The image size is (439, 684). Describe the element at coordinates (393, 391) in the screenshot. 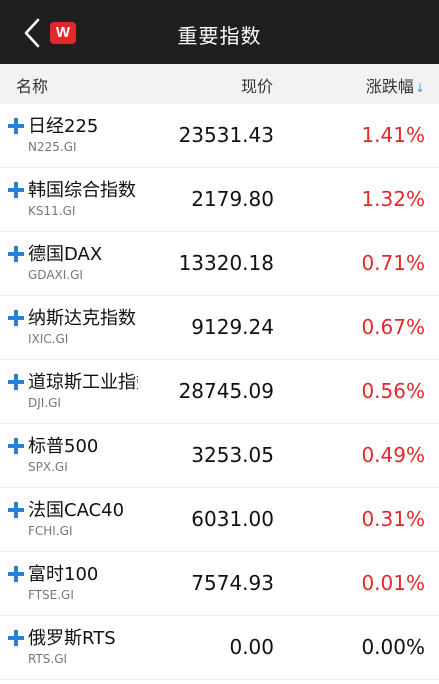

I see `index-change-percent: 0.56%` at that location.